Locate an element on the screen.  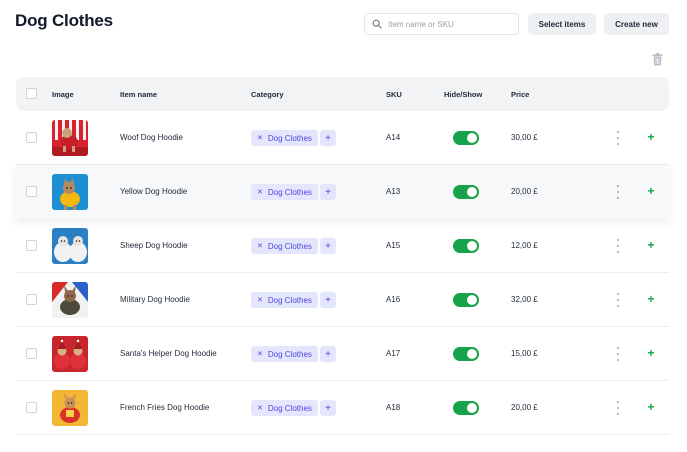
column-header-price: Price is located at coordinates (520, 94).